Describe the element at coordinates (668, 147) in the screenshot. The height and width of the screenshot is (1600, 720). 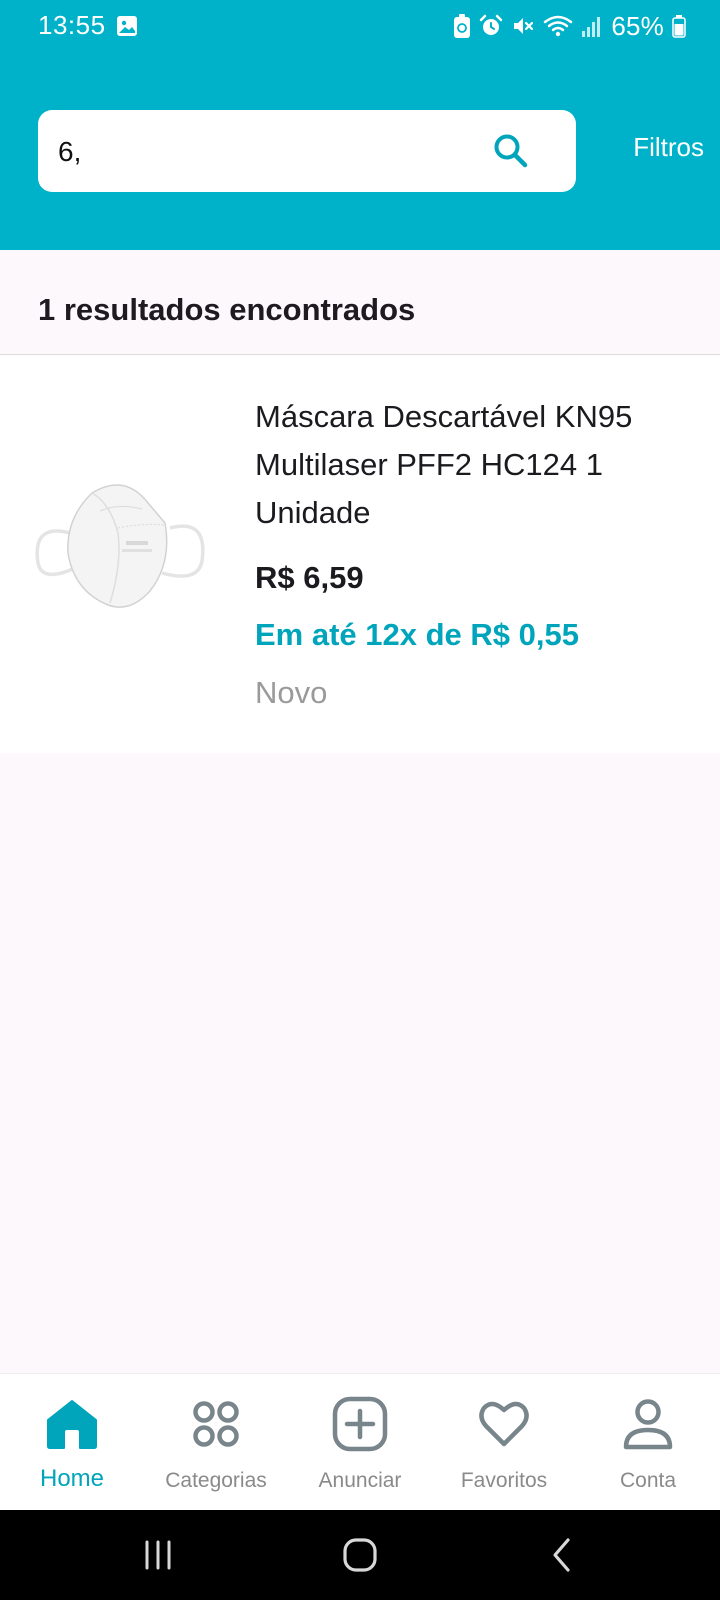
I see `filters-button: Filtros` at that location.